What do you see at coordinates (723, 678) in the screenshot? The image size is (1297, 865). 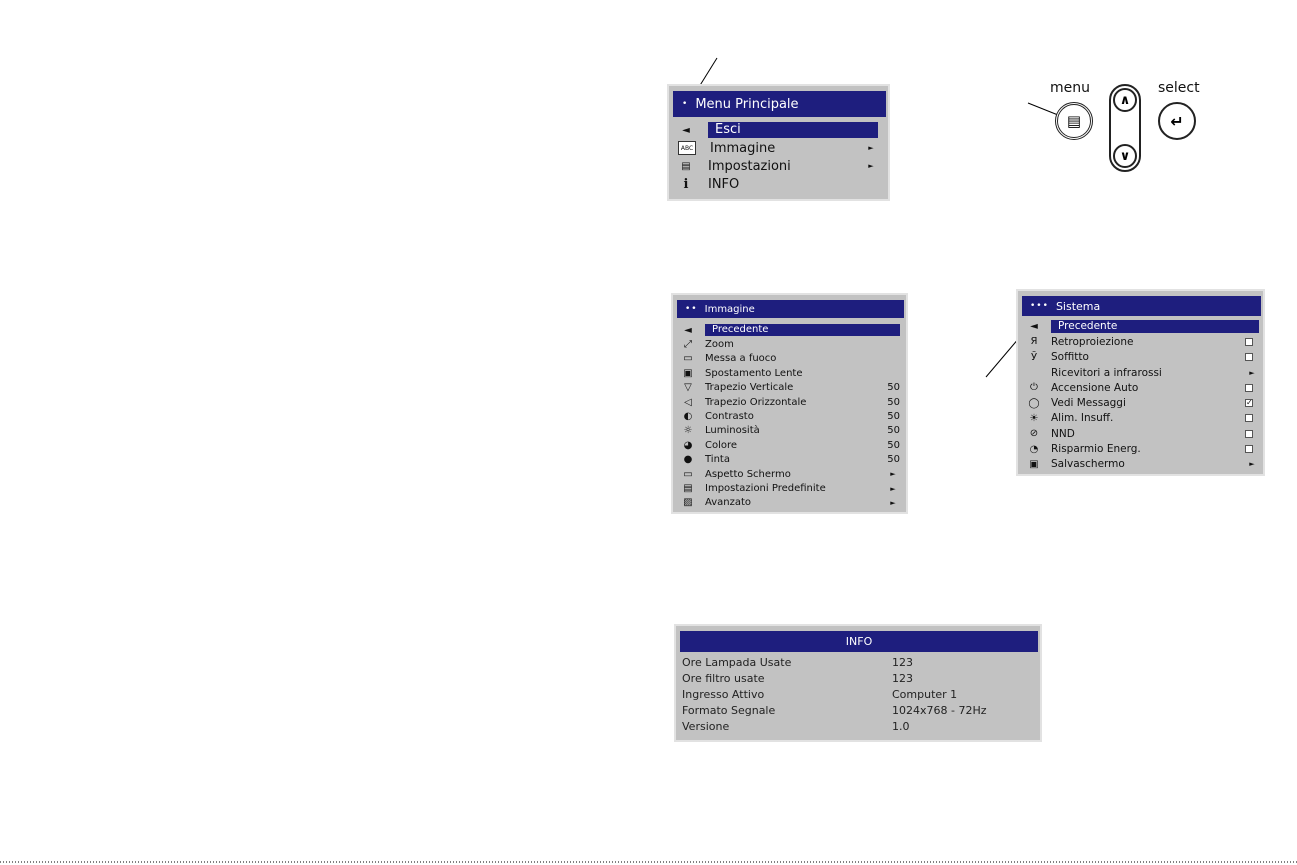 I see `info-key: Ore filtro usate` at bounding box center [723, 678].